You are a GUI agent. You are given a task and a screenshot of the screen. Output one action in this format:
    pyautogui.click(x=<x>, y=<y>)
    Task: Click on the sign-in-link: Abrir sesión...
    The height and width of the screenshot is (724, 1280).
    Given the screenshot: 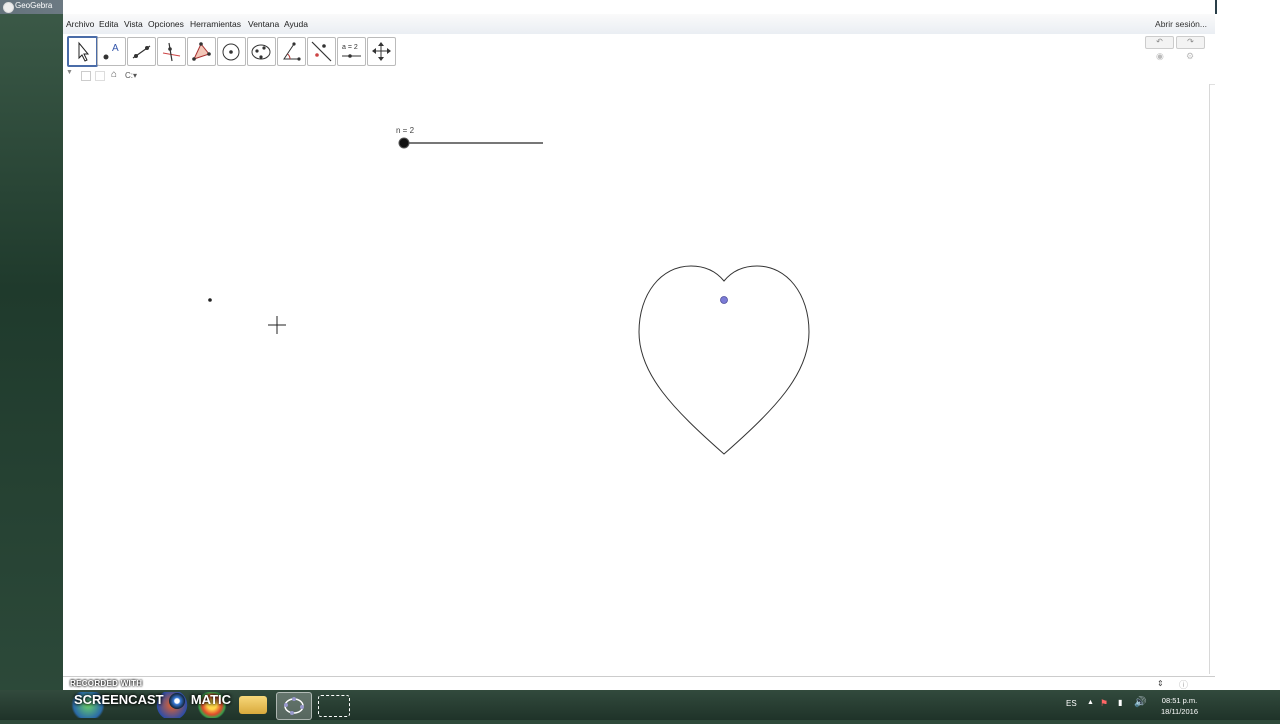 What is the action you would take?
    pyautogui.click(x=1181, y=24)
    